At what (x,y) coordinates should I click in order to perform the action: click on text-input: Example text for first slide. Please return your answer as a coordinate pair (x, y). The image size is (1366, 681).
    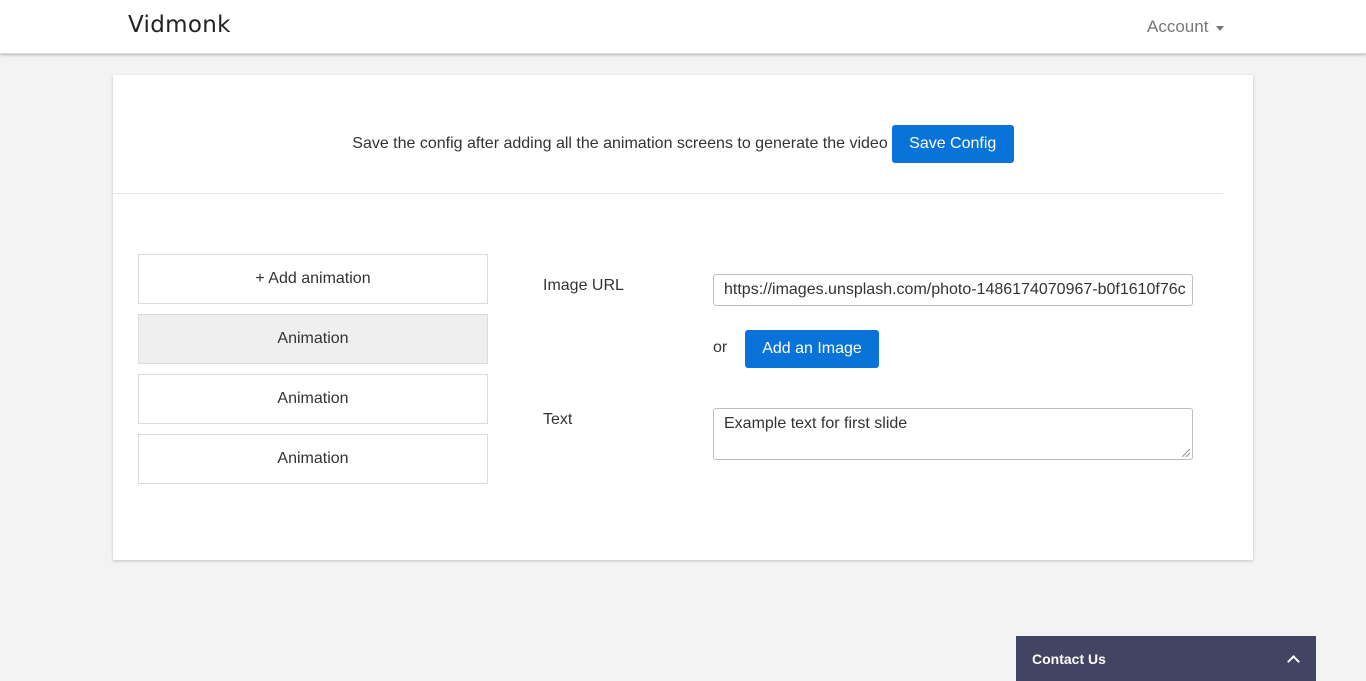
    Looking at the image, I should click on (953, 434).